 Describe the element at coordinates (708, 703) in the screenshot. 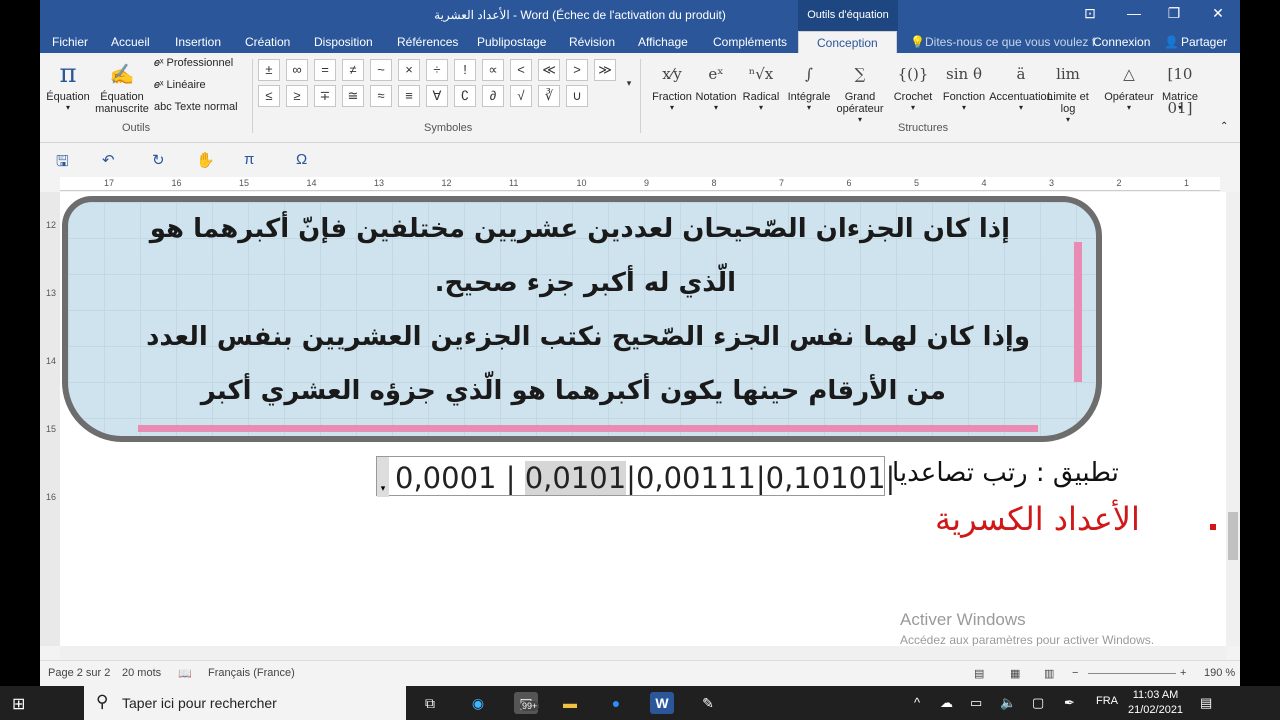

I see `paint-icon: ✎` at that location.